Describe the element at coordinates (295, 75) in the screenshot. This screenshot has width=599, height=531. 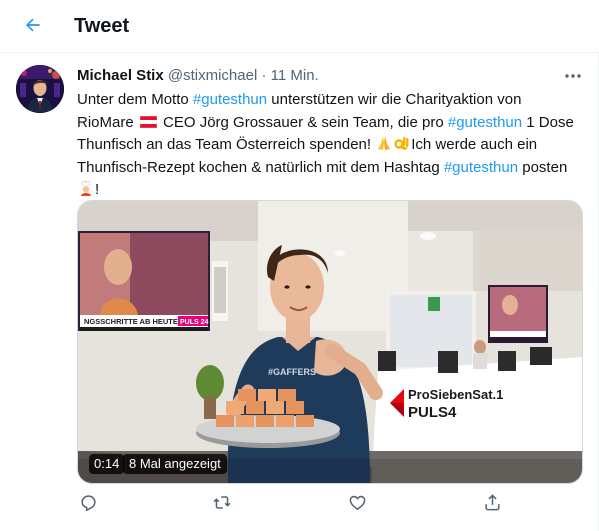
I see `tweet-timestamp: 11 Min.` at that location.